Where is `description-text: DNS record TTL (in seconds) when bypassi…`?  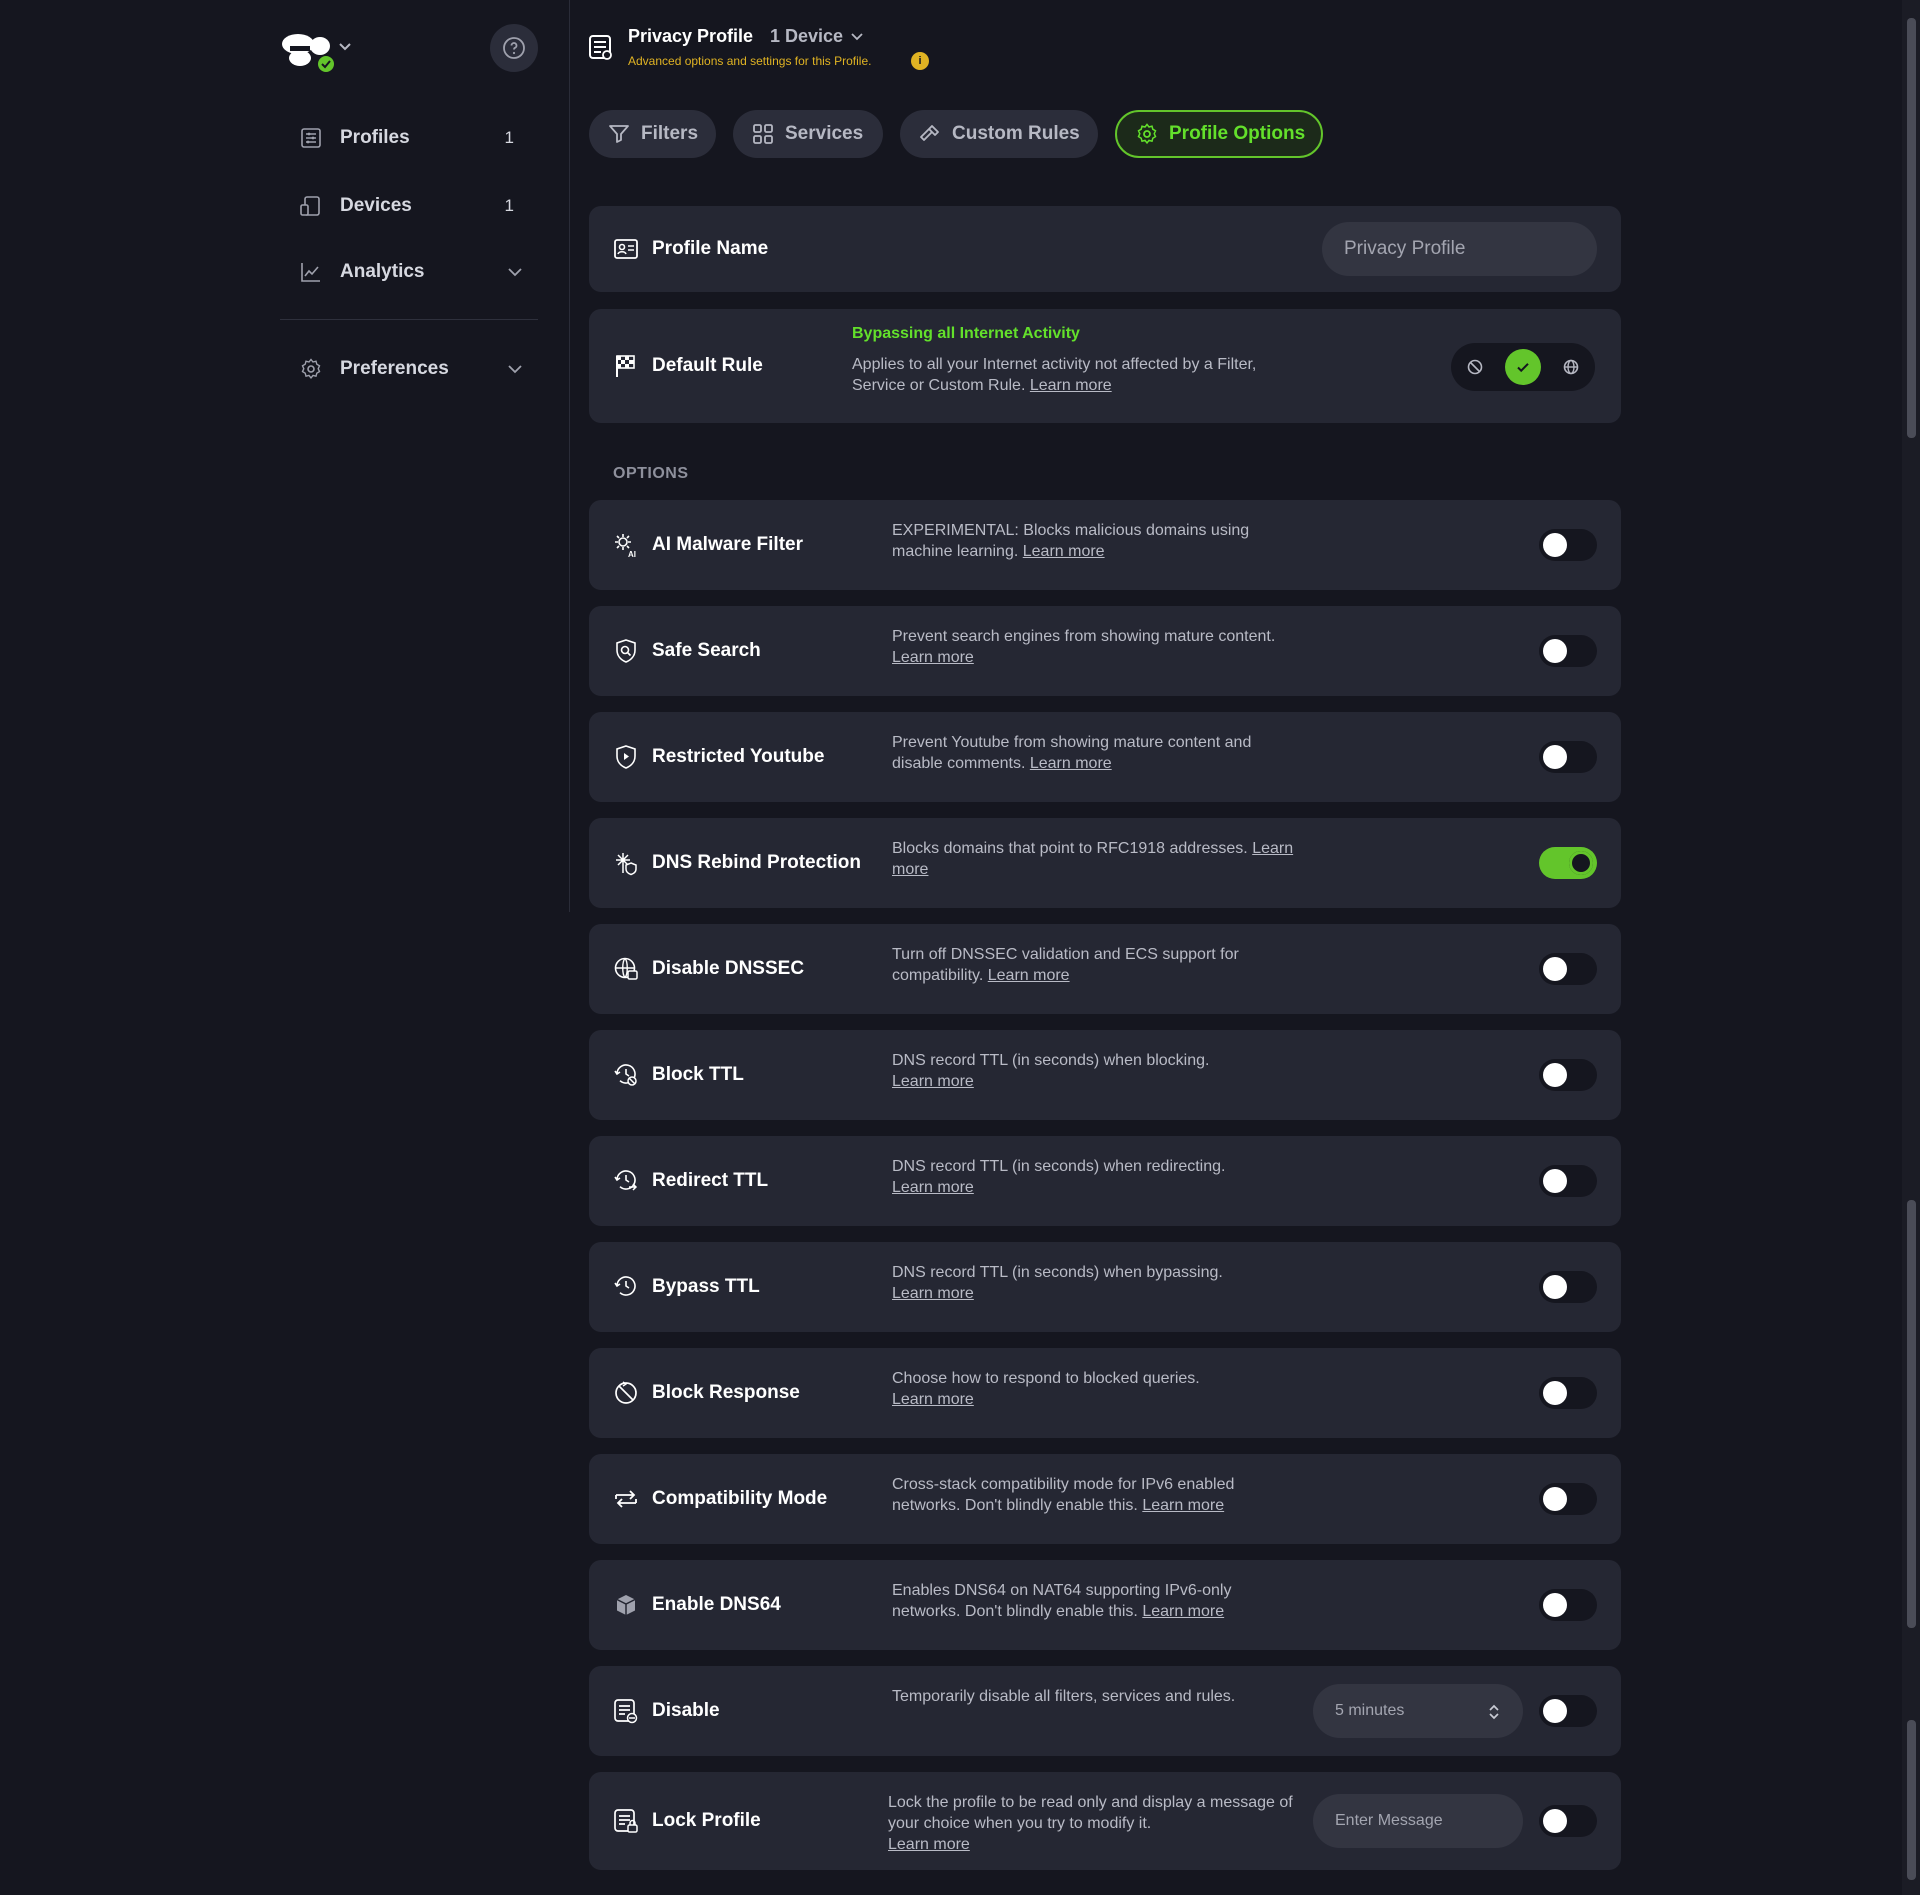
description-text: DNS record TTL (in seconds) when bypassi… is located at coordinates (1057, 1272).